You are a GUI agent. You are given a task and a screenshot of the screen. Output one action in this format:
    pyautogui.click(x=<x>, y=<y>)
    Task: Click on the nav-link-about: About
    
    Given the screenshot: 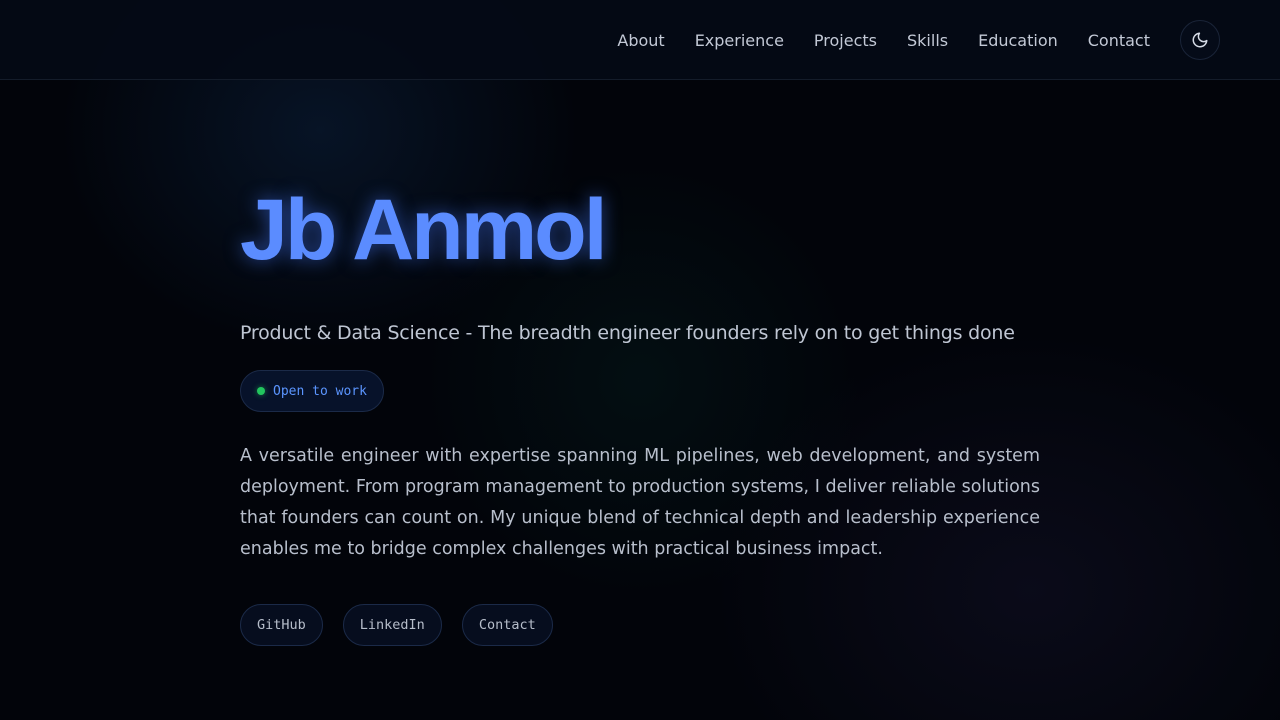 What is the action you would take?
    pyautogui.click(x=640, y=40)
    